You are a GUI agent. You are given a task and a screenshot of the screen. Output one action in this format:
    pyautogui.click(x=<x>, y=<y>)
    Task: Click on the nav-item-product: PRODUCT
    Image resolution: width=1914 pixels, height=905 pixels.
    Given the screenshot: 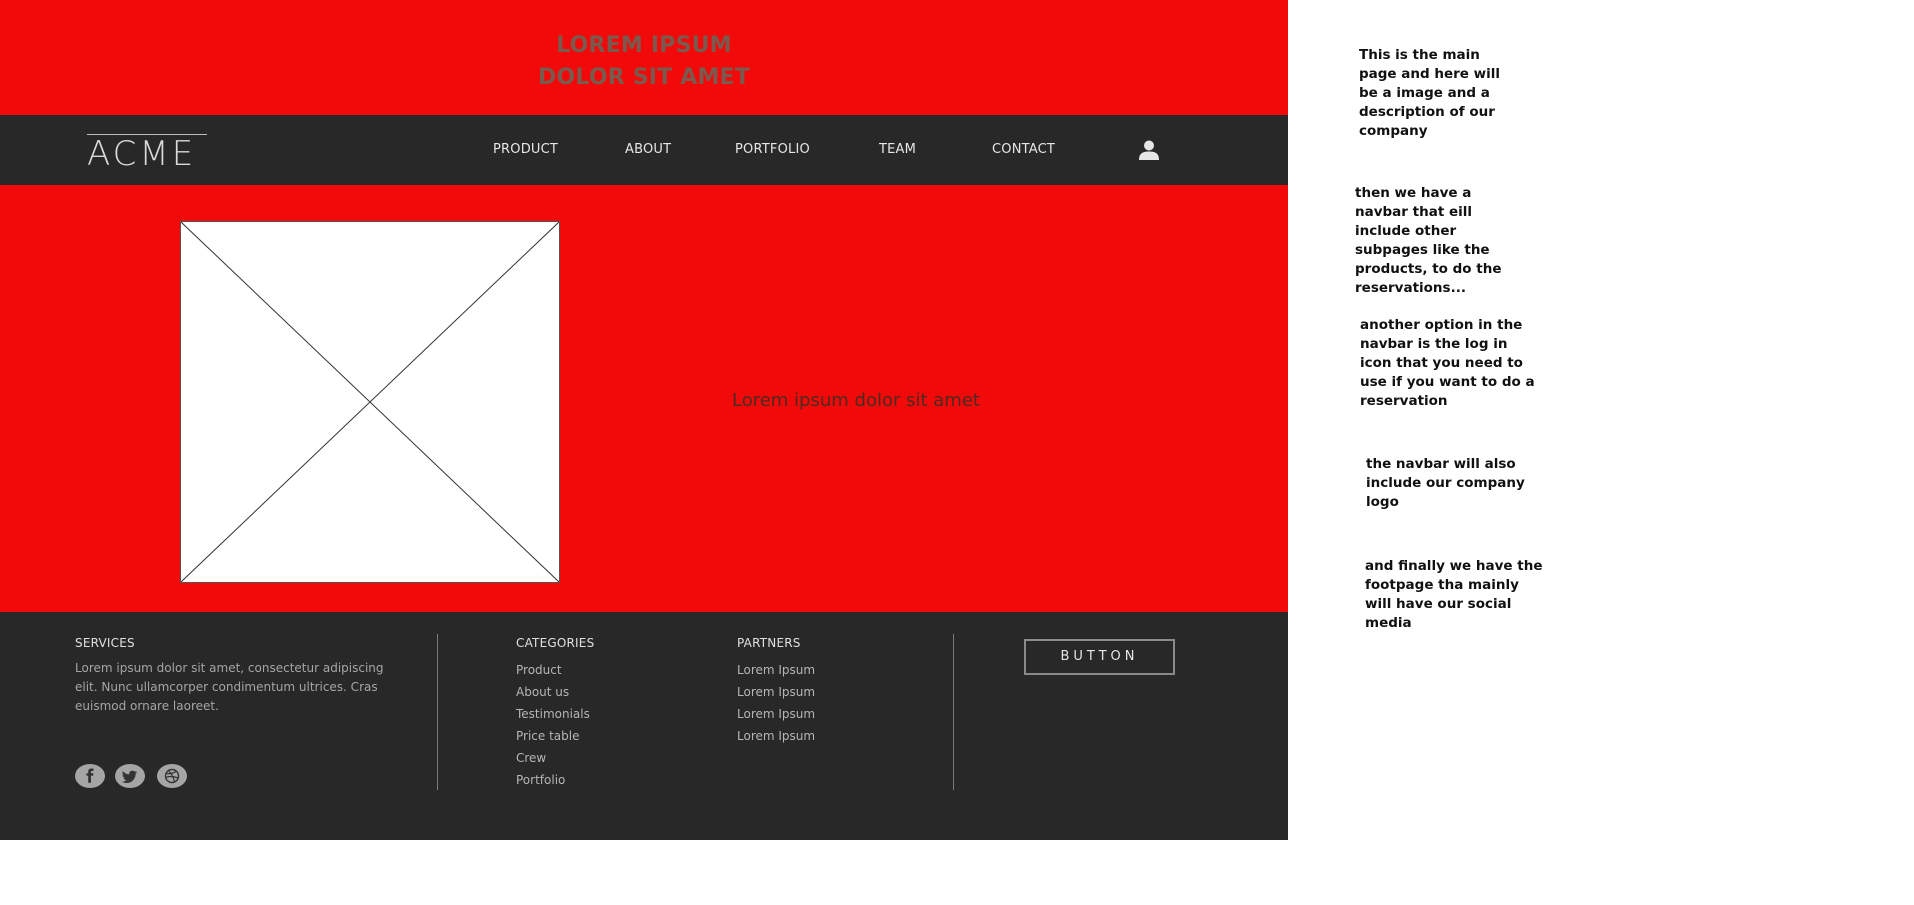 What is the action you would take?
    pyautogui.click(x=525, y=149)
    